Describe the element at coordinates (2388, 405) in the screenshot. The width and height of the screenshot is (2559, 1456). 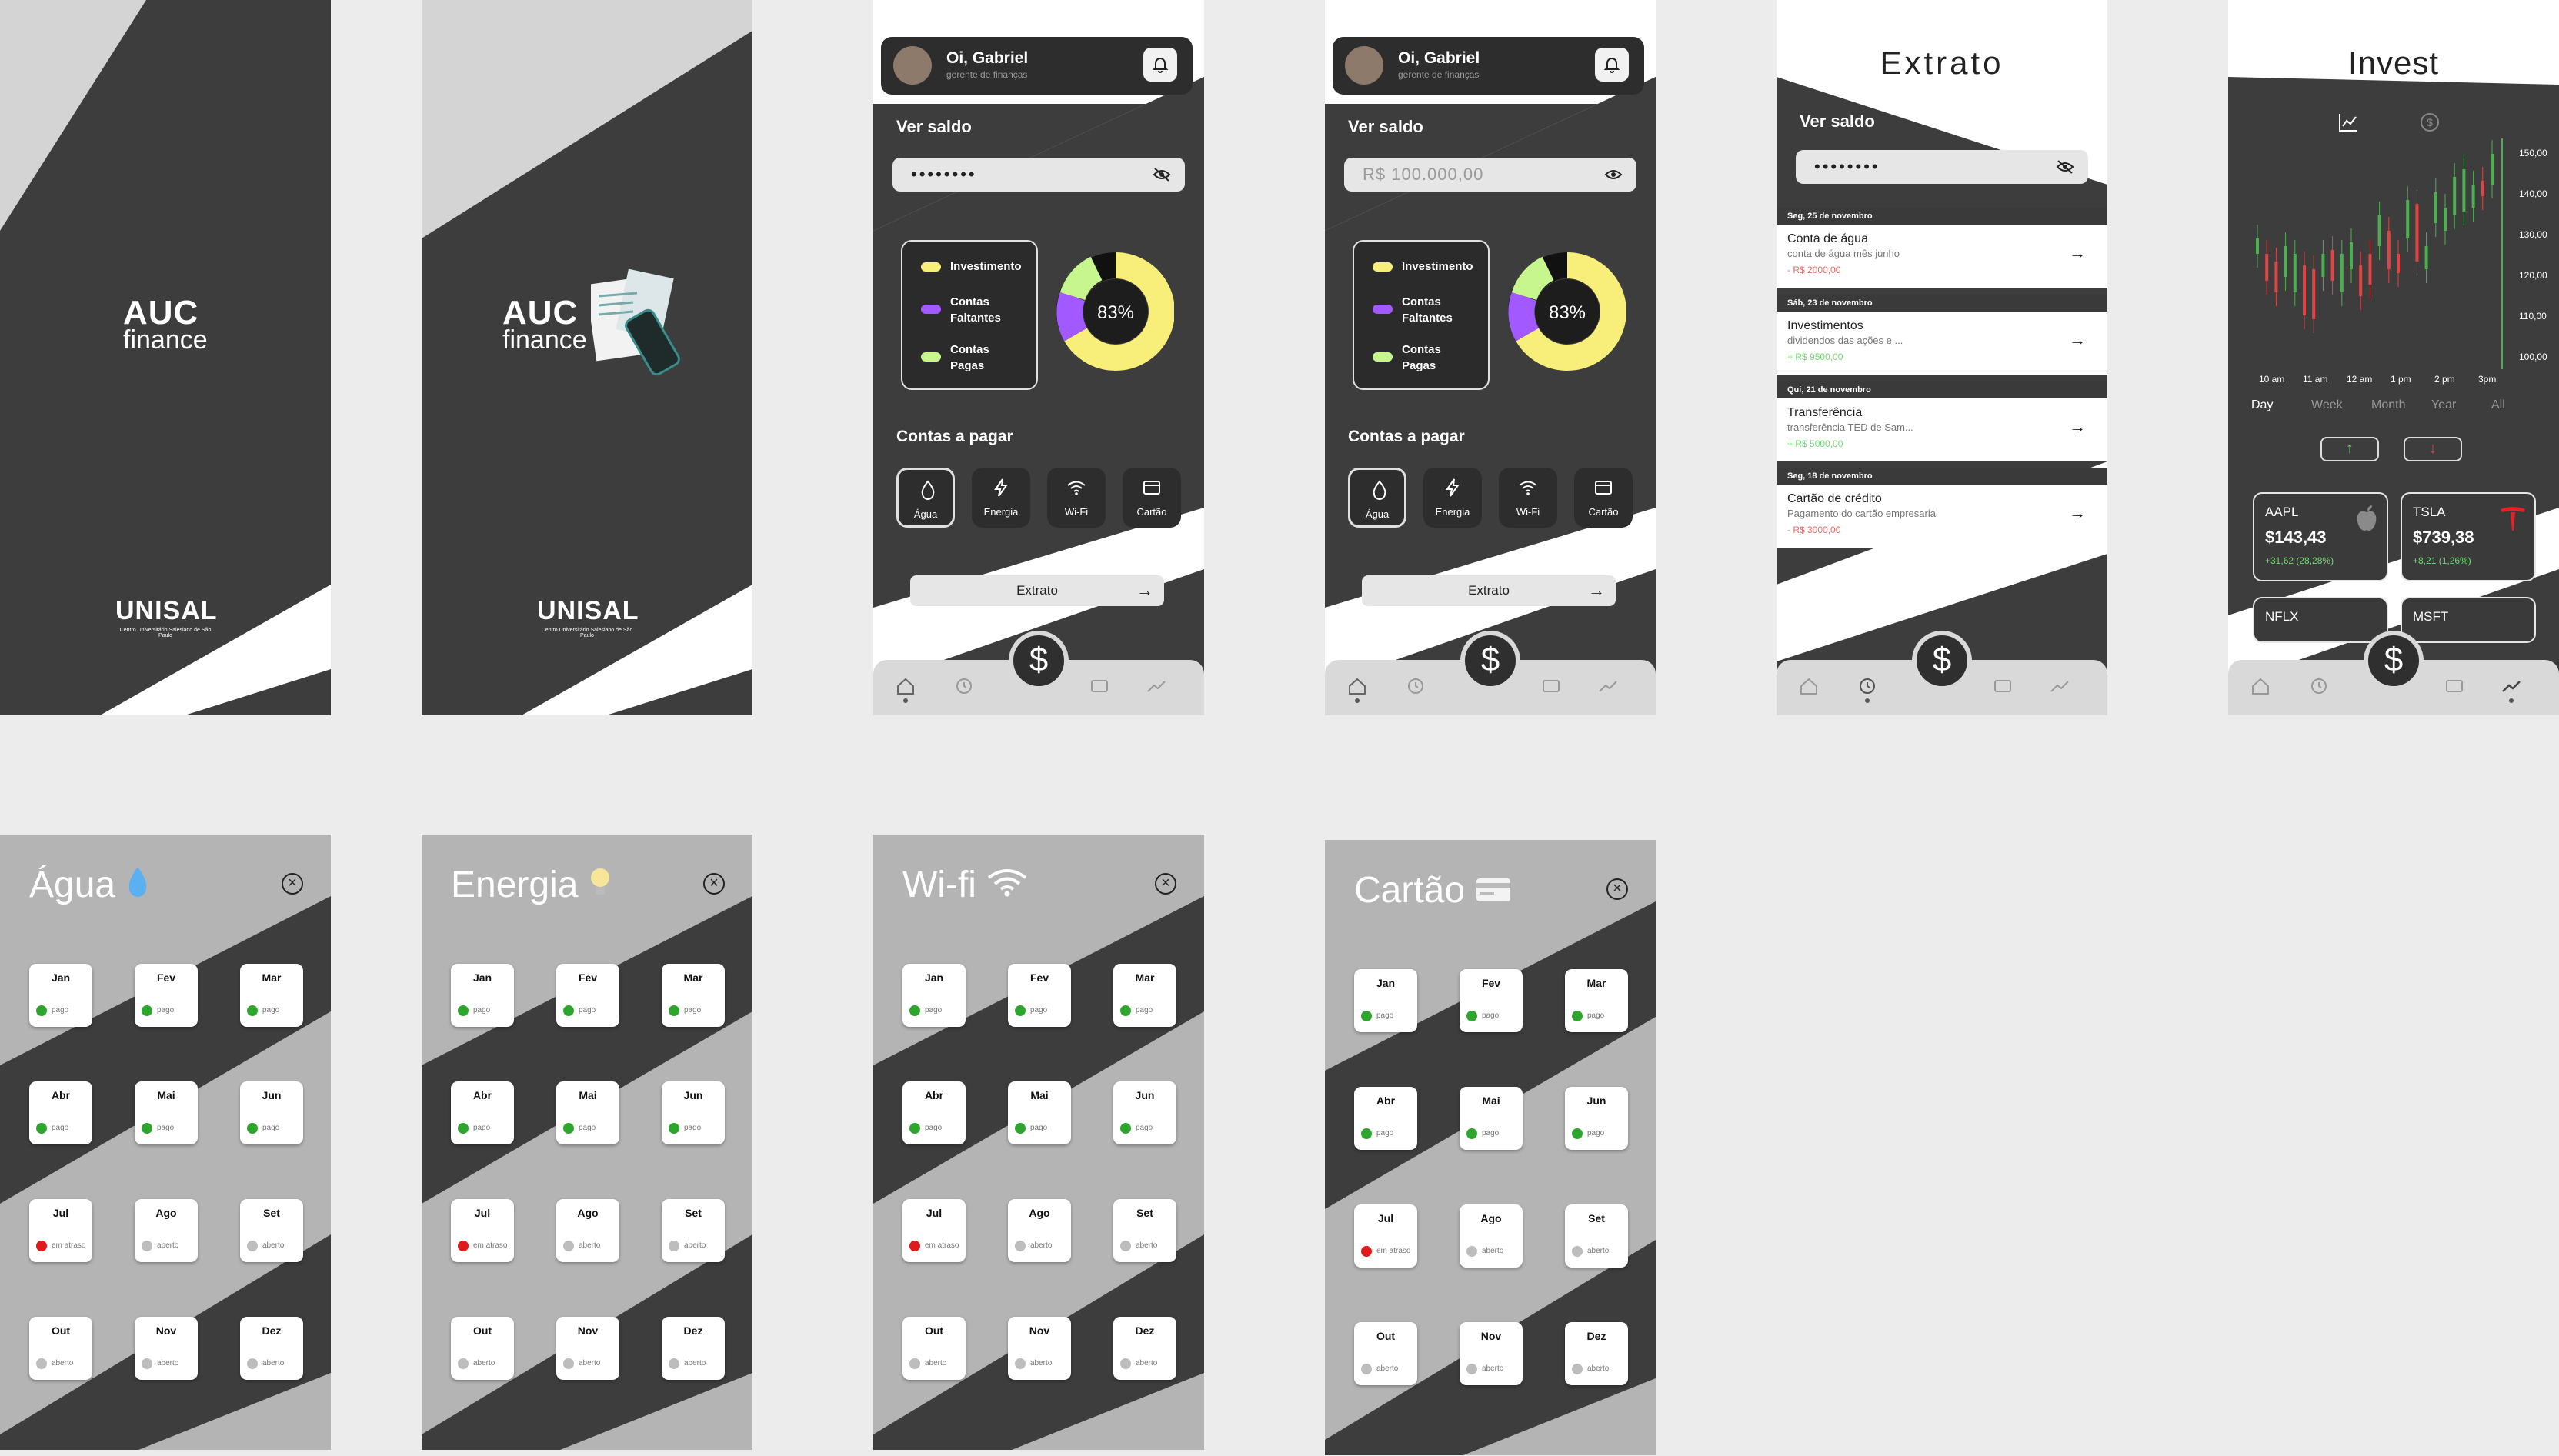
I see `timeframe-tab-month: Month` at that location.